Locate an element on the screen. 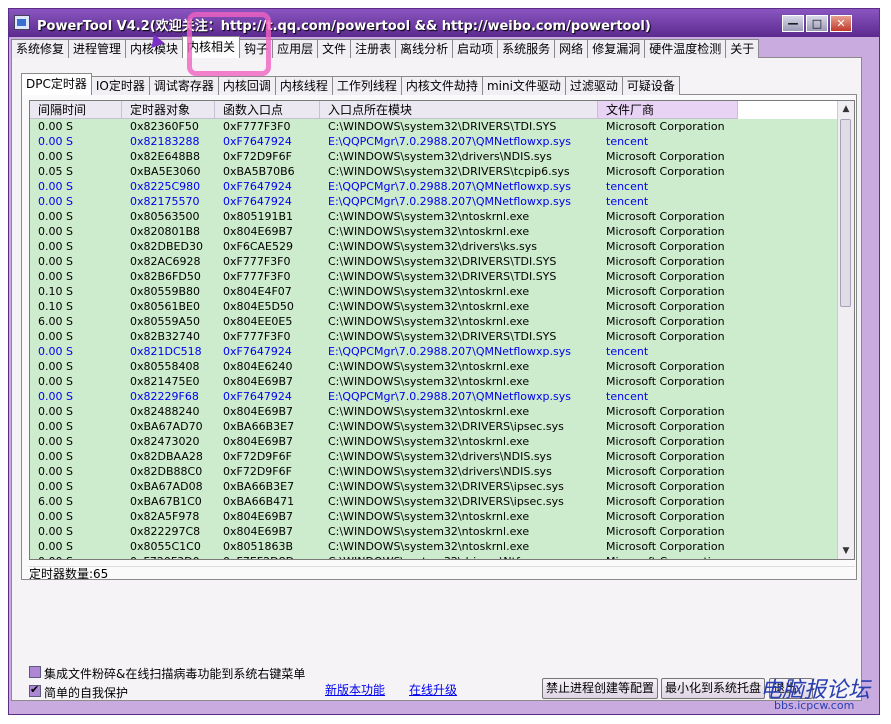  tab-network: 网络 is located at coordinates (571, 48).